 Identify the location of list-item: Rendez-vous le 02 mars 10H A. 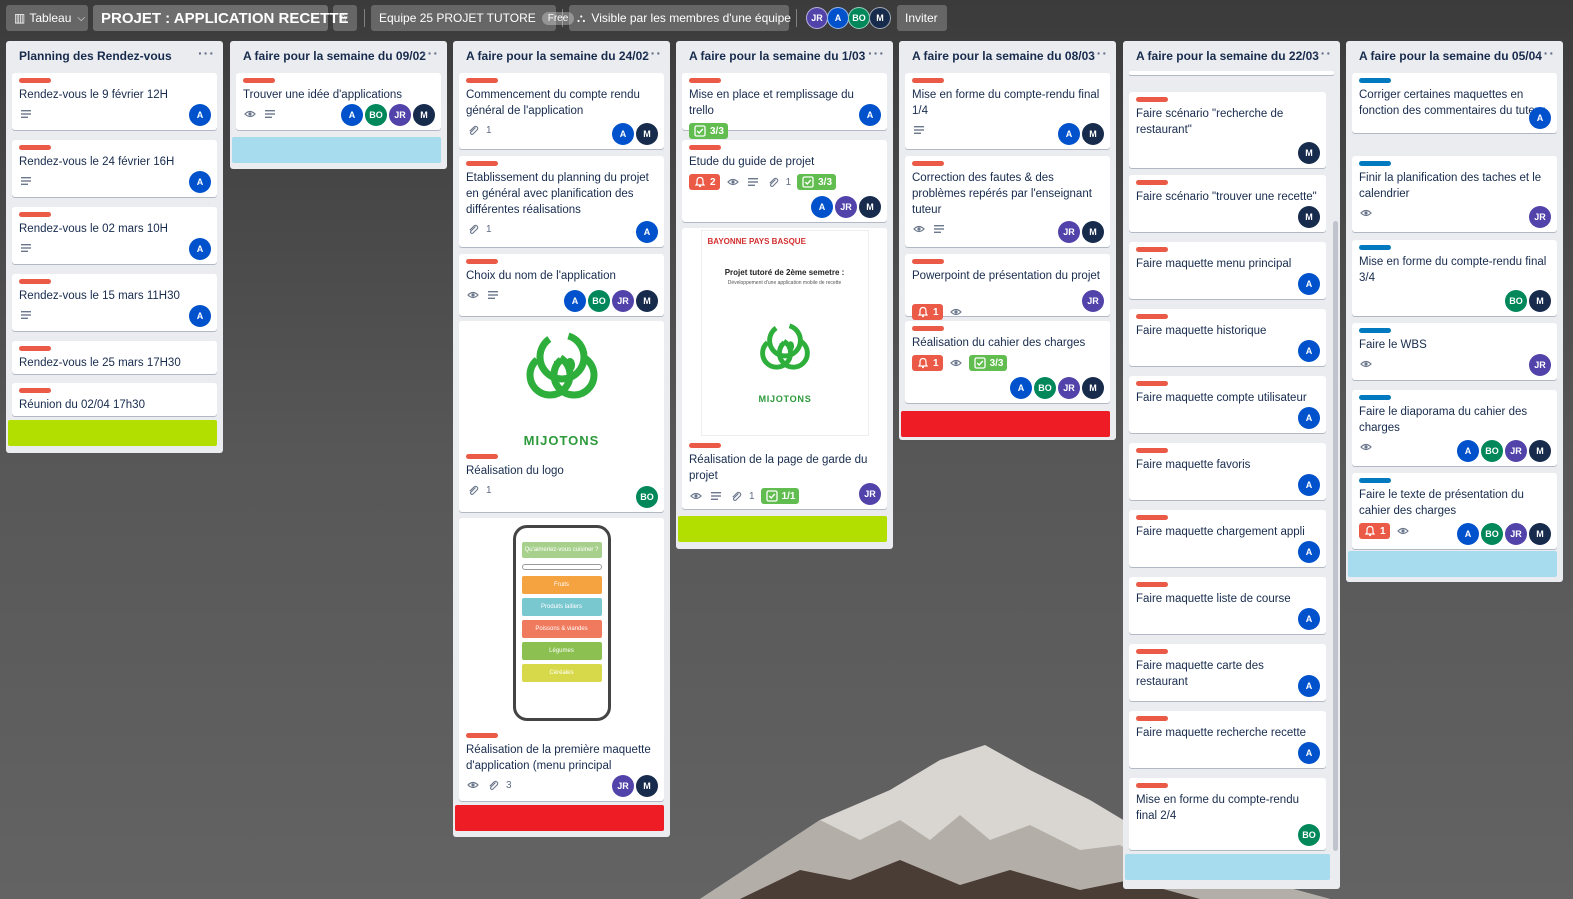
(114, 235).